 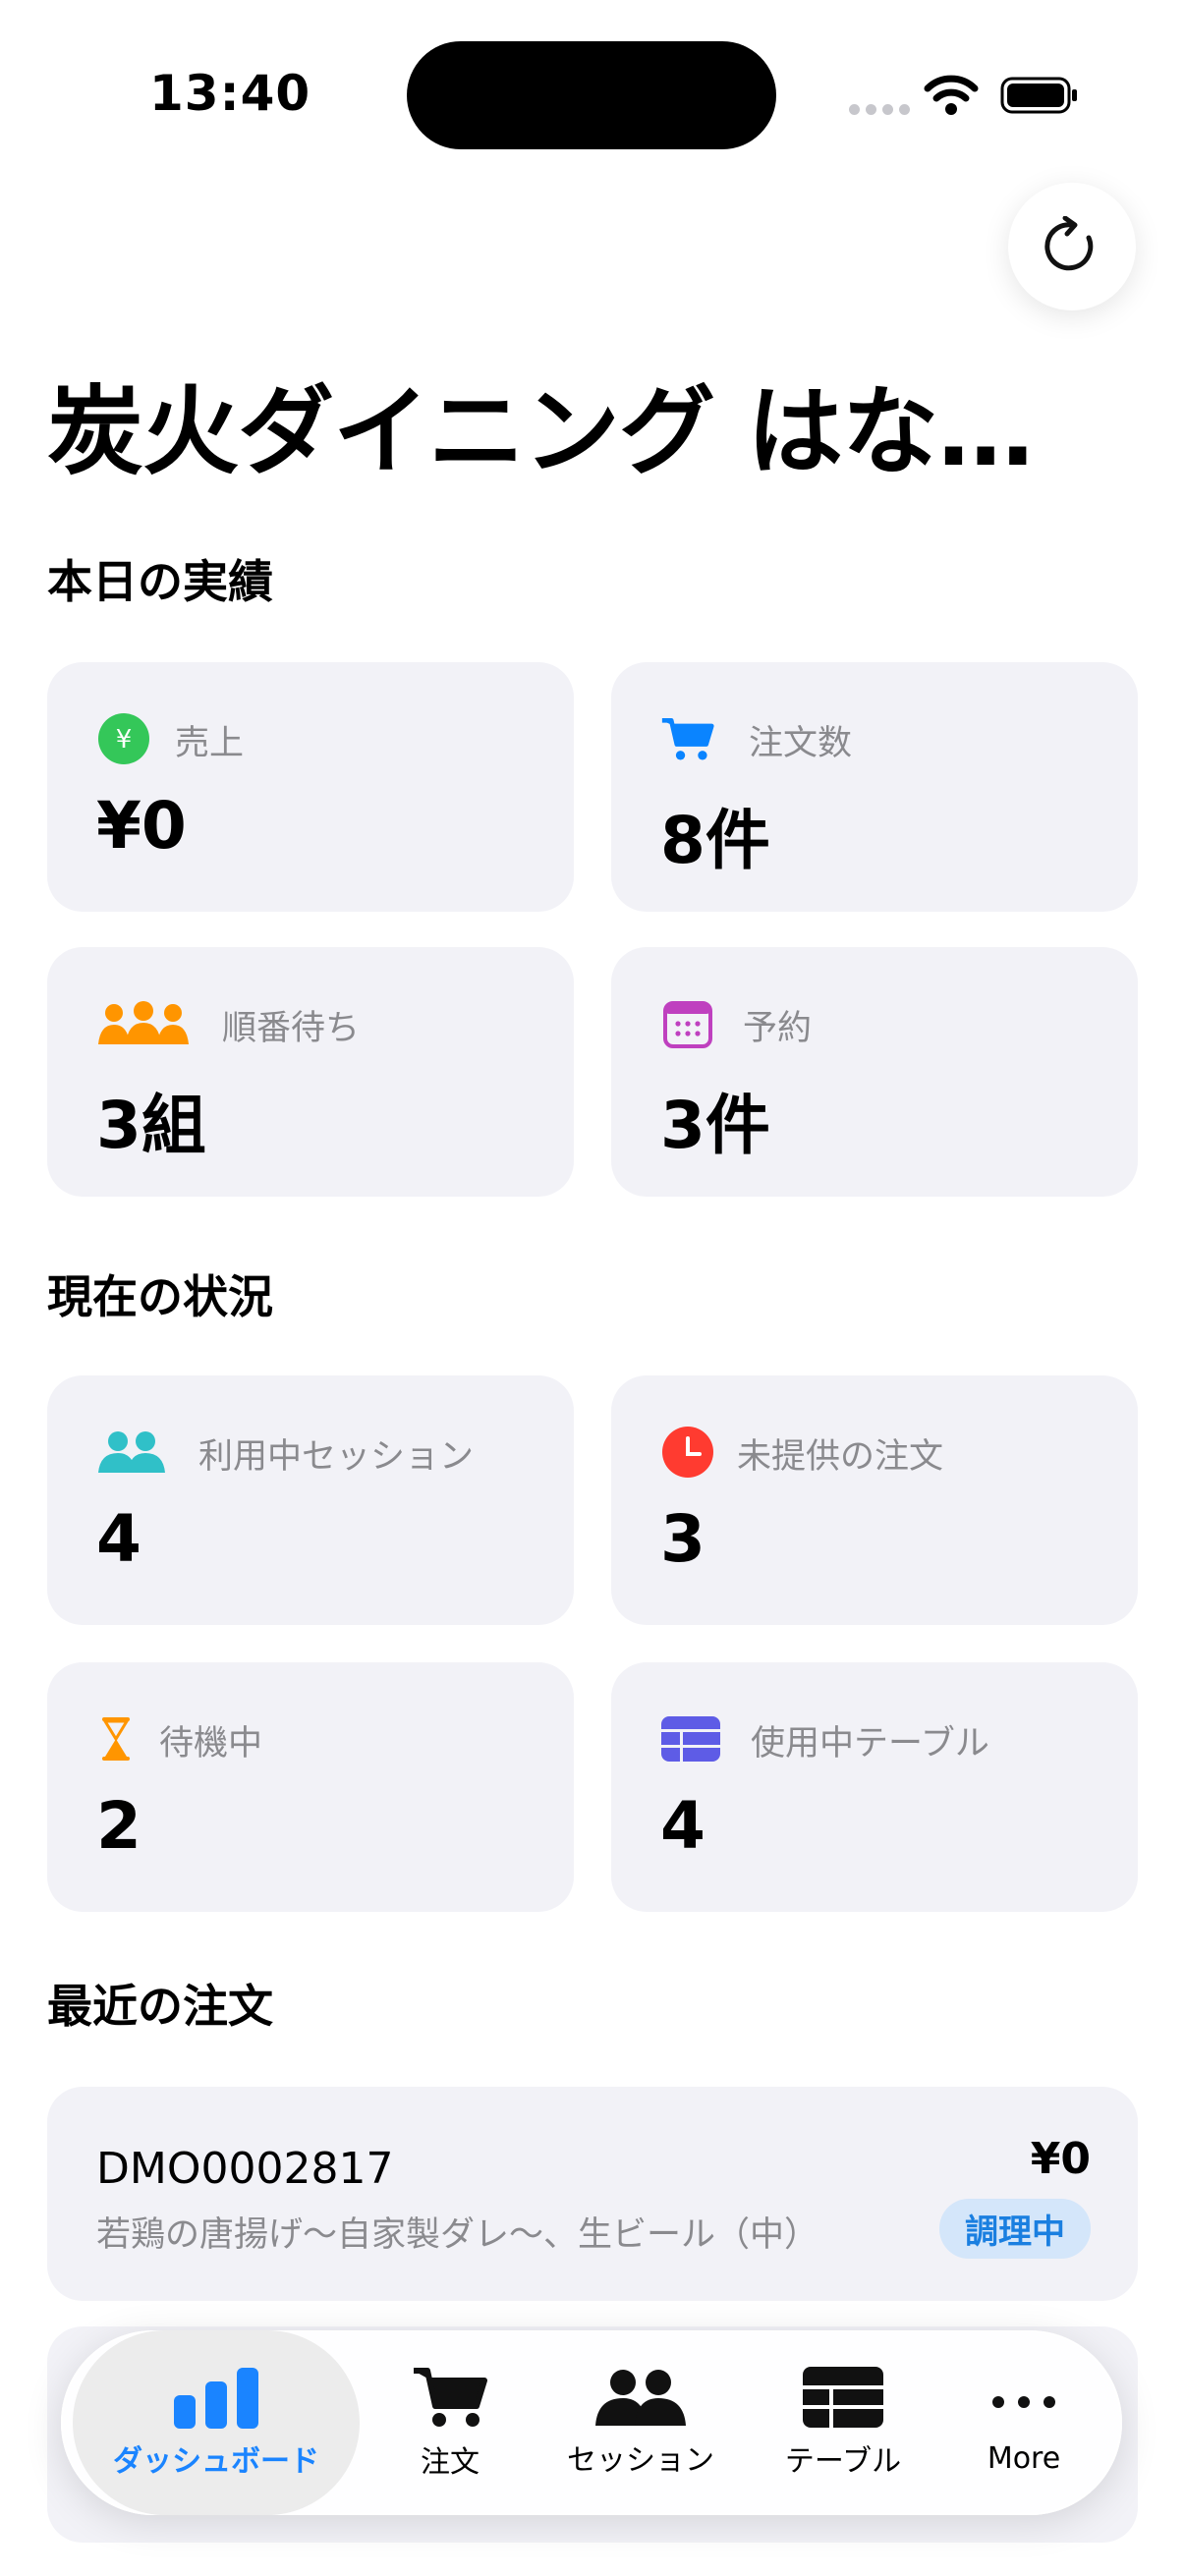 I want to click on tab-bar: ダッシュボード 注文 セッション テーブル More, so click(x=592, y=2422).